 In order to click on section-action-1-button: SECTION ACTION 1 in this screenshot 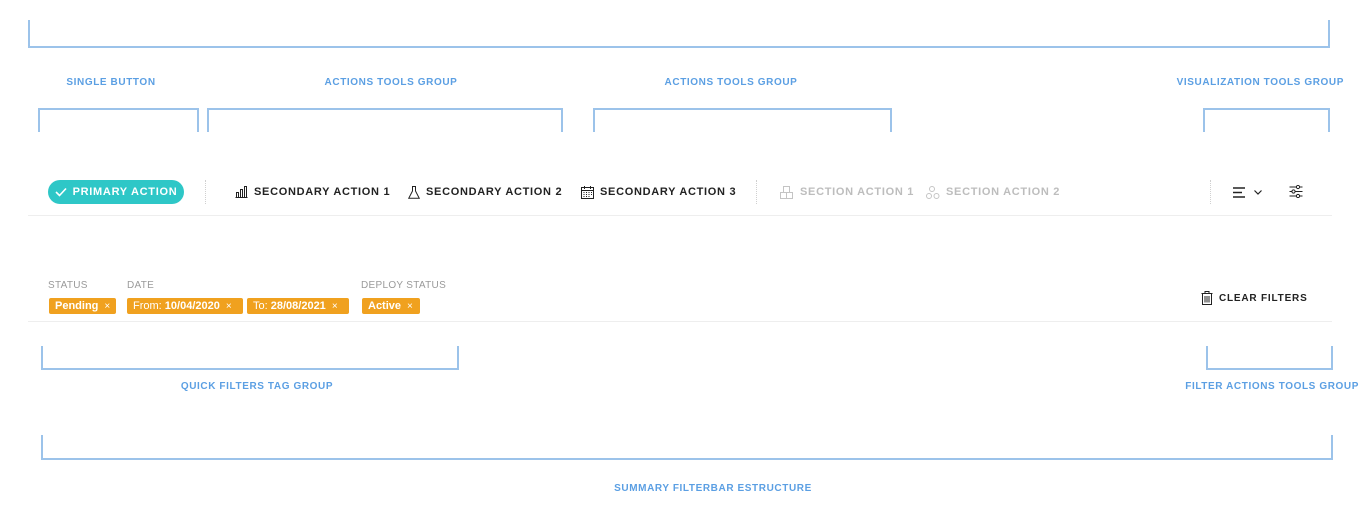, I will do `click(847, 192)`.